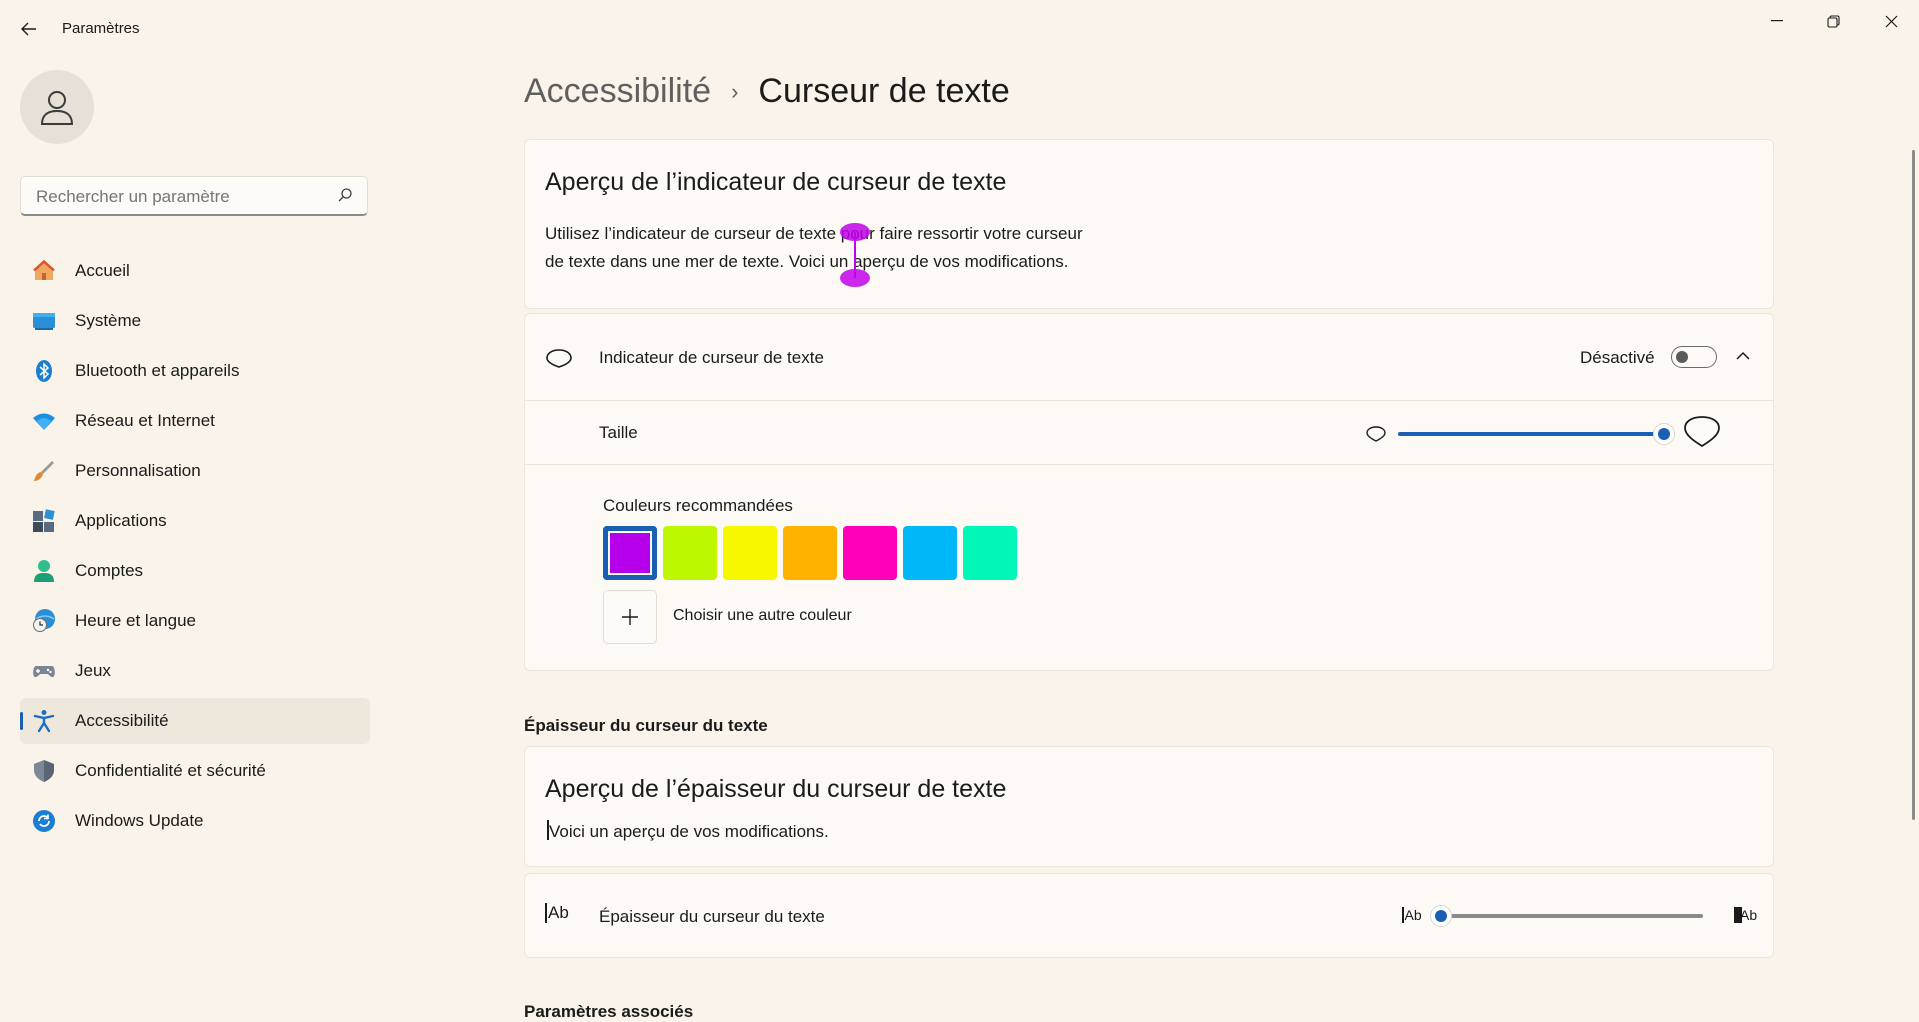 The height and width of the screenshot is (1022, 1919). Describe the element at coordinates (195, 671) in the screenshot. I see `sidebar-item-jeux: Jeux` at that location.